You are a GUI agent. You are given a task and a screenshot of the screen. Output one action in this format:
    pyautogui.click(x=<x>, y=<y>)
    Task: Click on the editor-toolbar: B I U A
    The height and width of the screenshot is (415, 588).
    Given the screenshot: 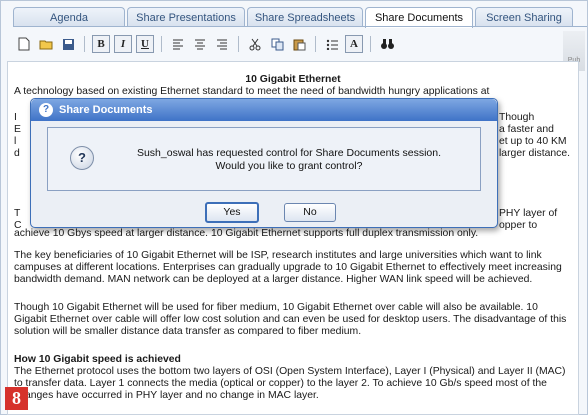 What is the action you would take?
    pyautogui.click(x=296, y=44)
    